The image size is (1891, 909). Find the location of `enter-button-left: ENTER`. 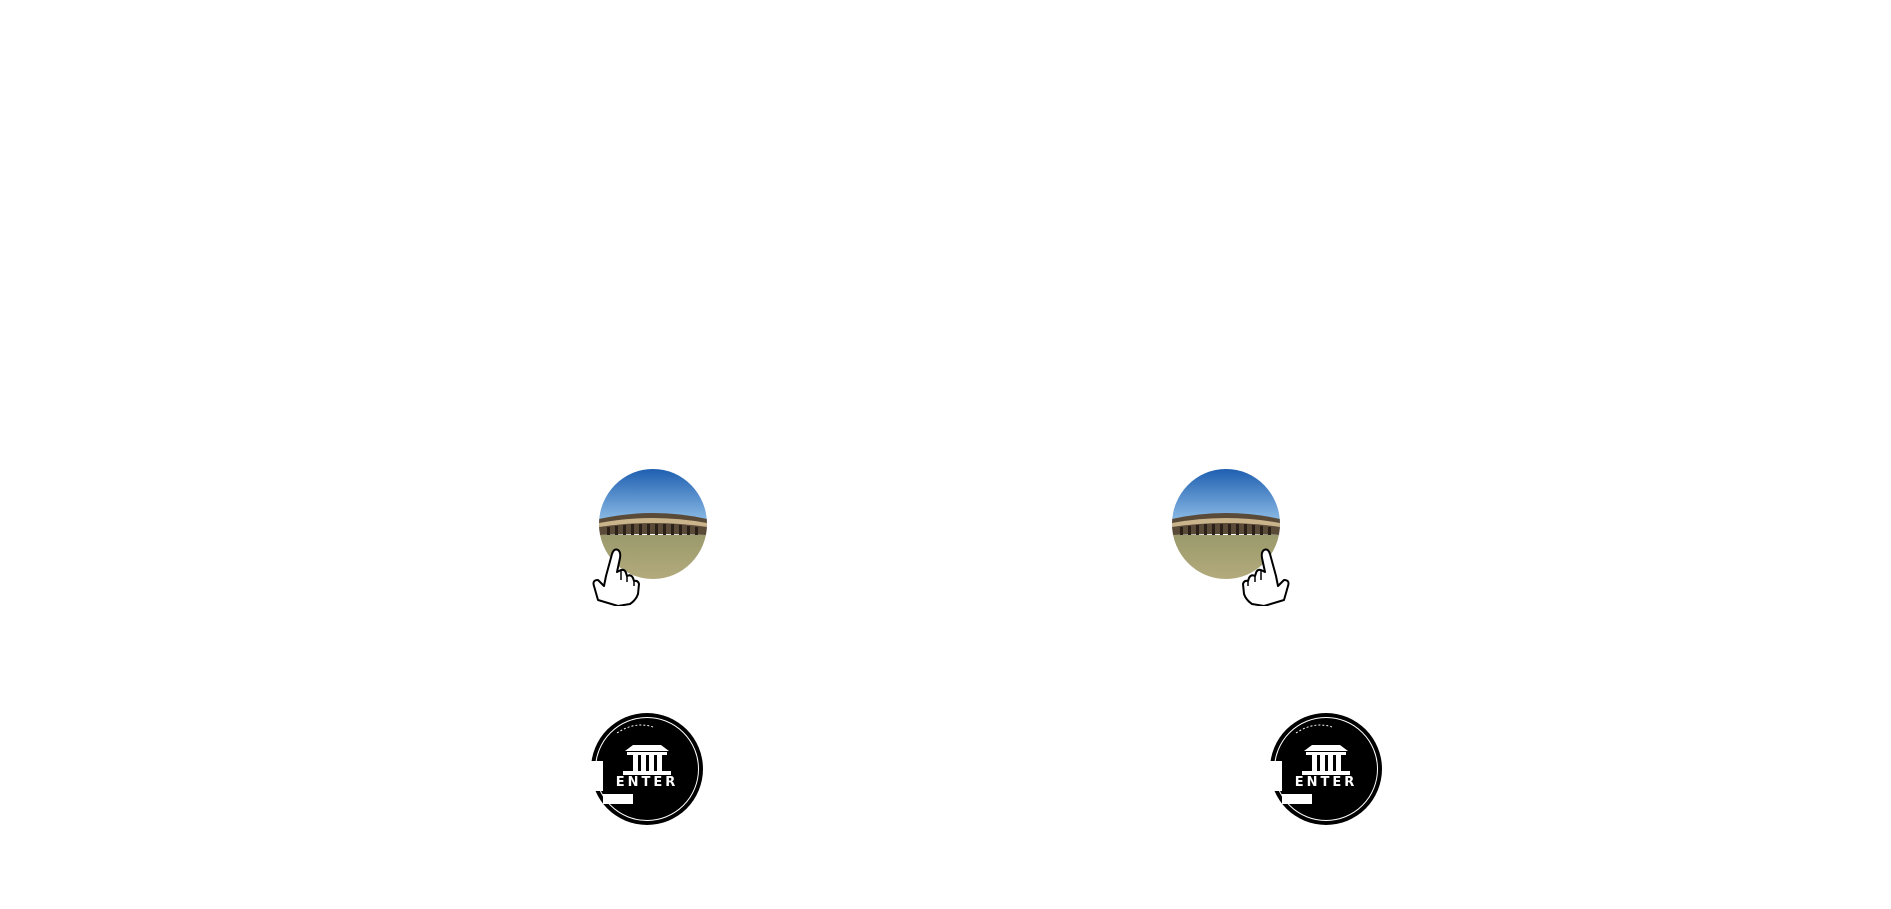

enter-button-left: ENTER is located at coordinates (646, 769).